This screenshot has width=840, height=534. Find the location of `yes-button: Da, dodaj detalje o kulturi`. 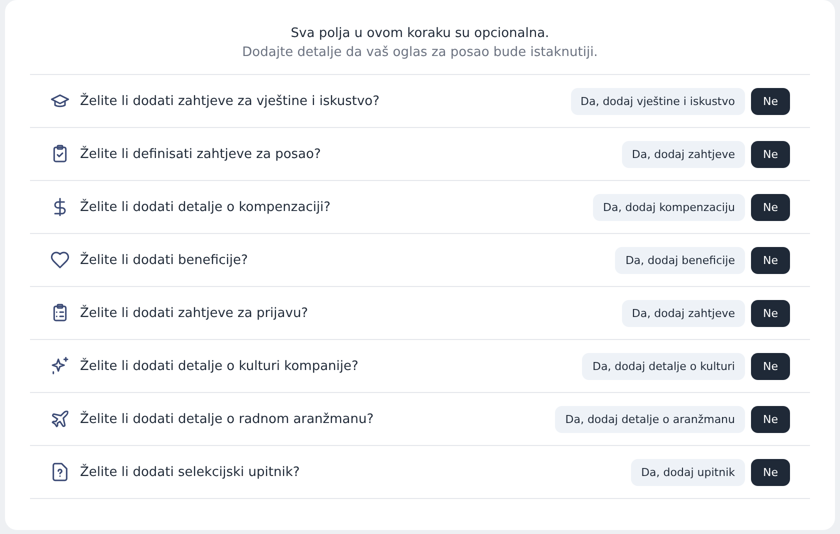

yes-button: Da, dodaj detalje o kulturi is located at coordinates (663, 366).